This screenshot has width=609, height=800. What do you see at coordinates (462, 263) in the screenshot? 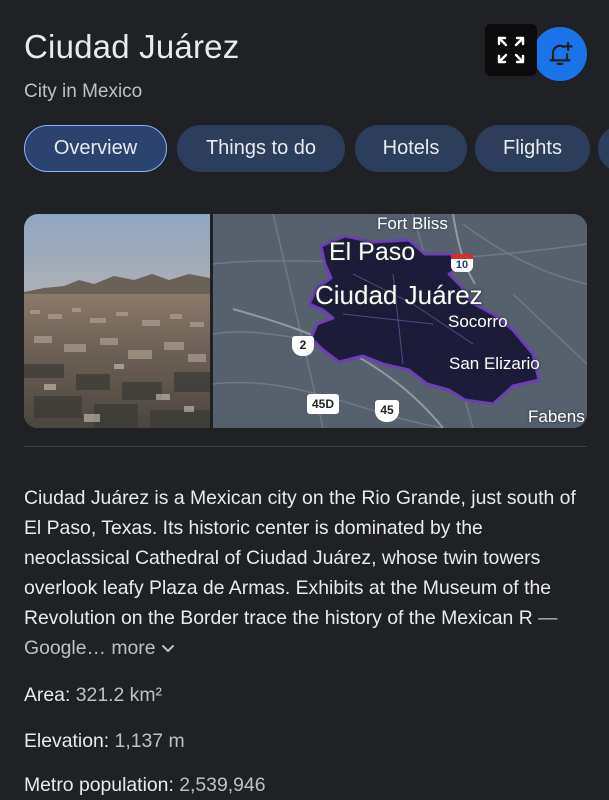
I see `interstate-10-shield: 10` at bounding box center [462, 263].